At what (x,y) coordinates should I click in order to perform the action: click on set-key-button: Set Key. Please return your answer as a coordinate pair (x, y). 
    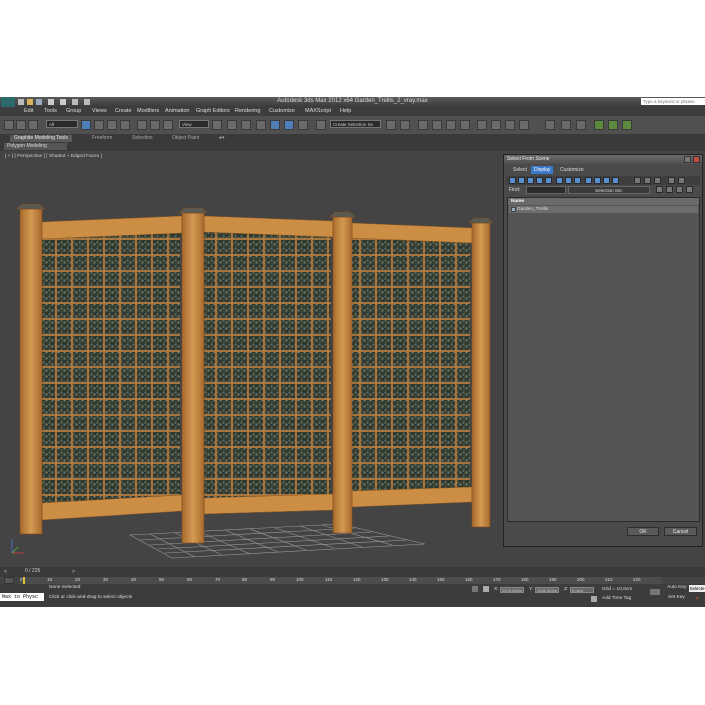
    Looking at the image, I should click on (676, 597).